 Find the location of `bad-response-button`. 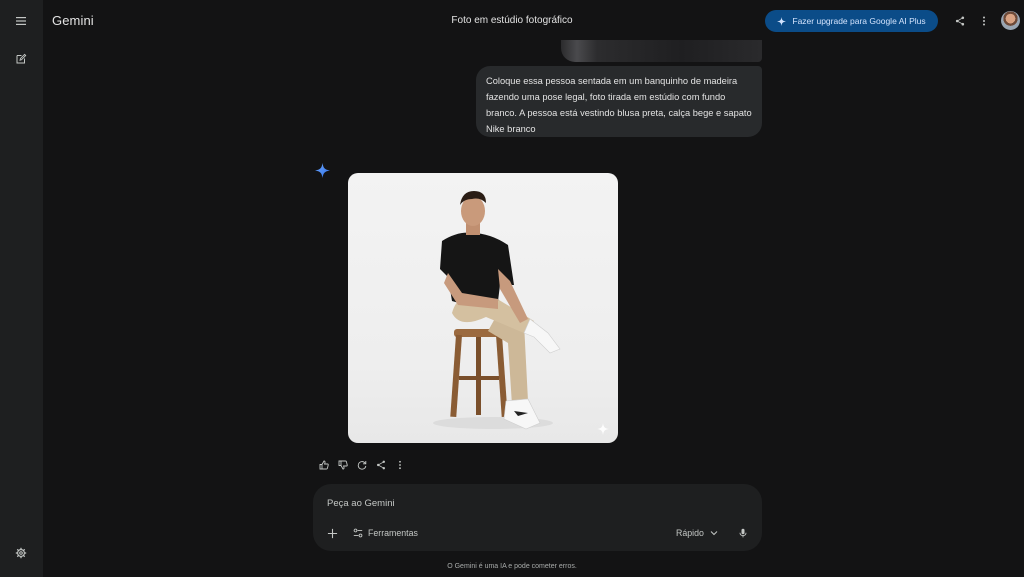

bad-response-button is located at coordinates (343, 465).